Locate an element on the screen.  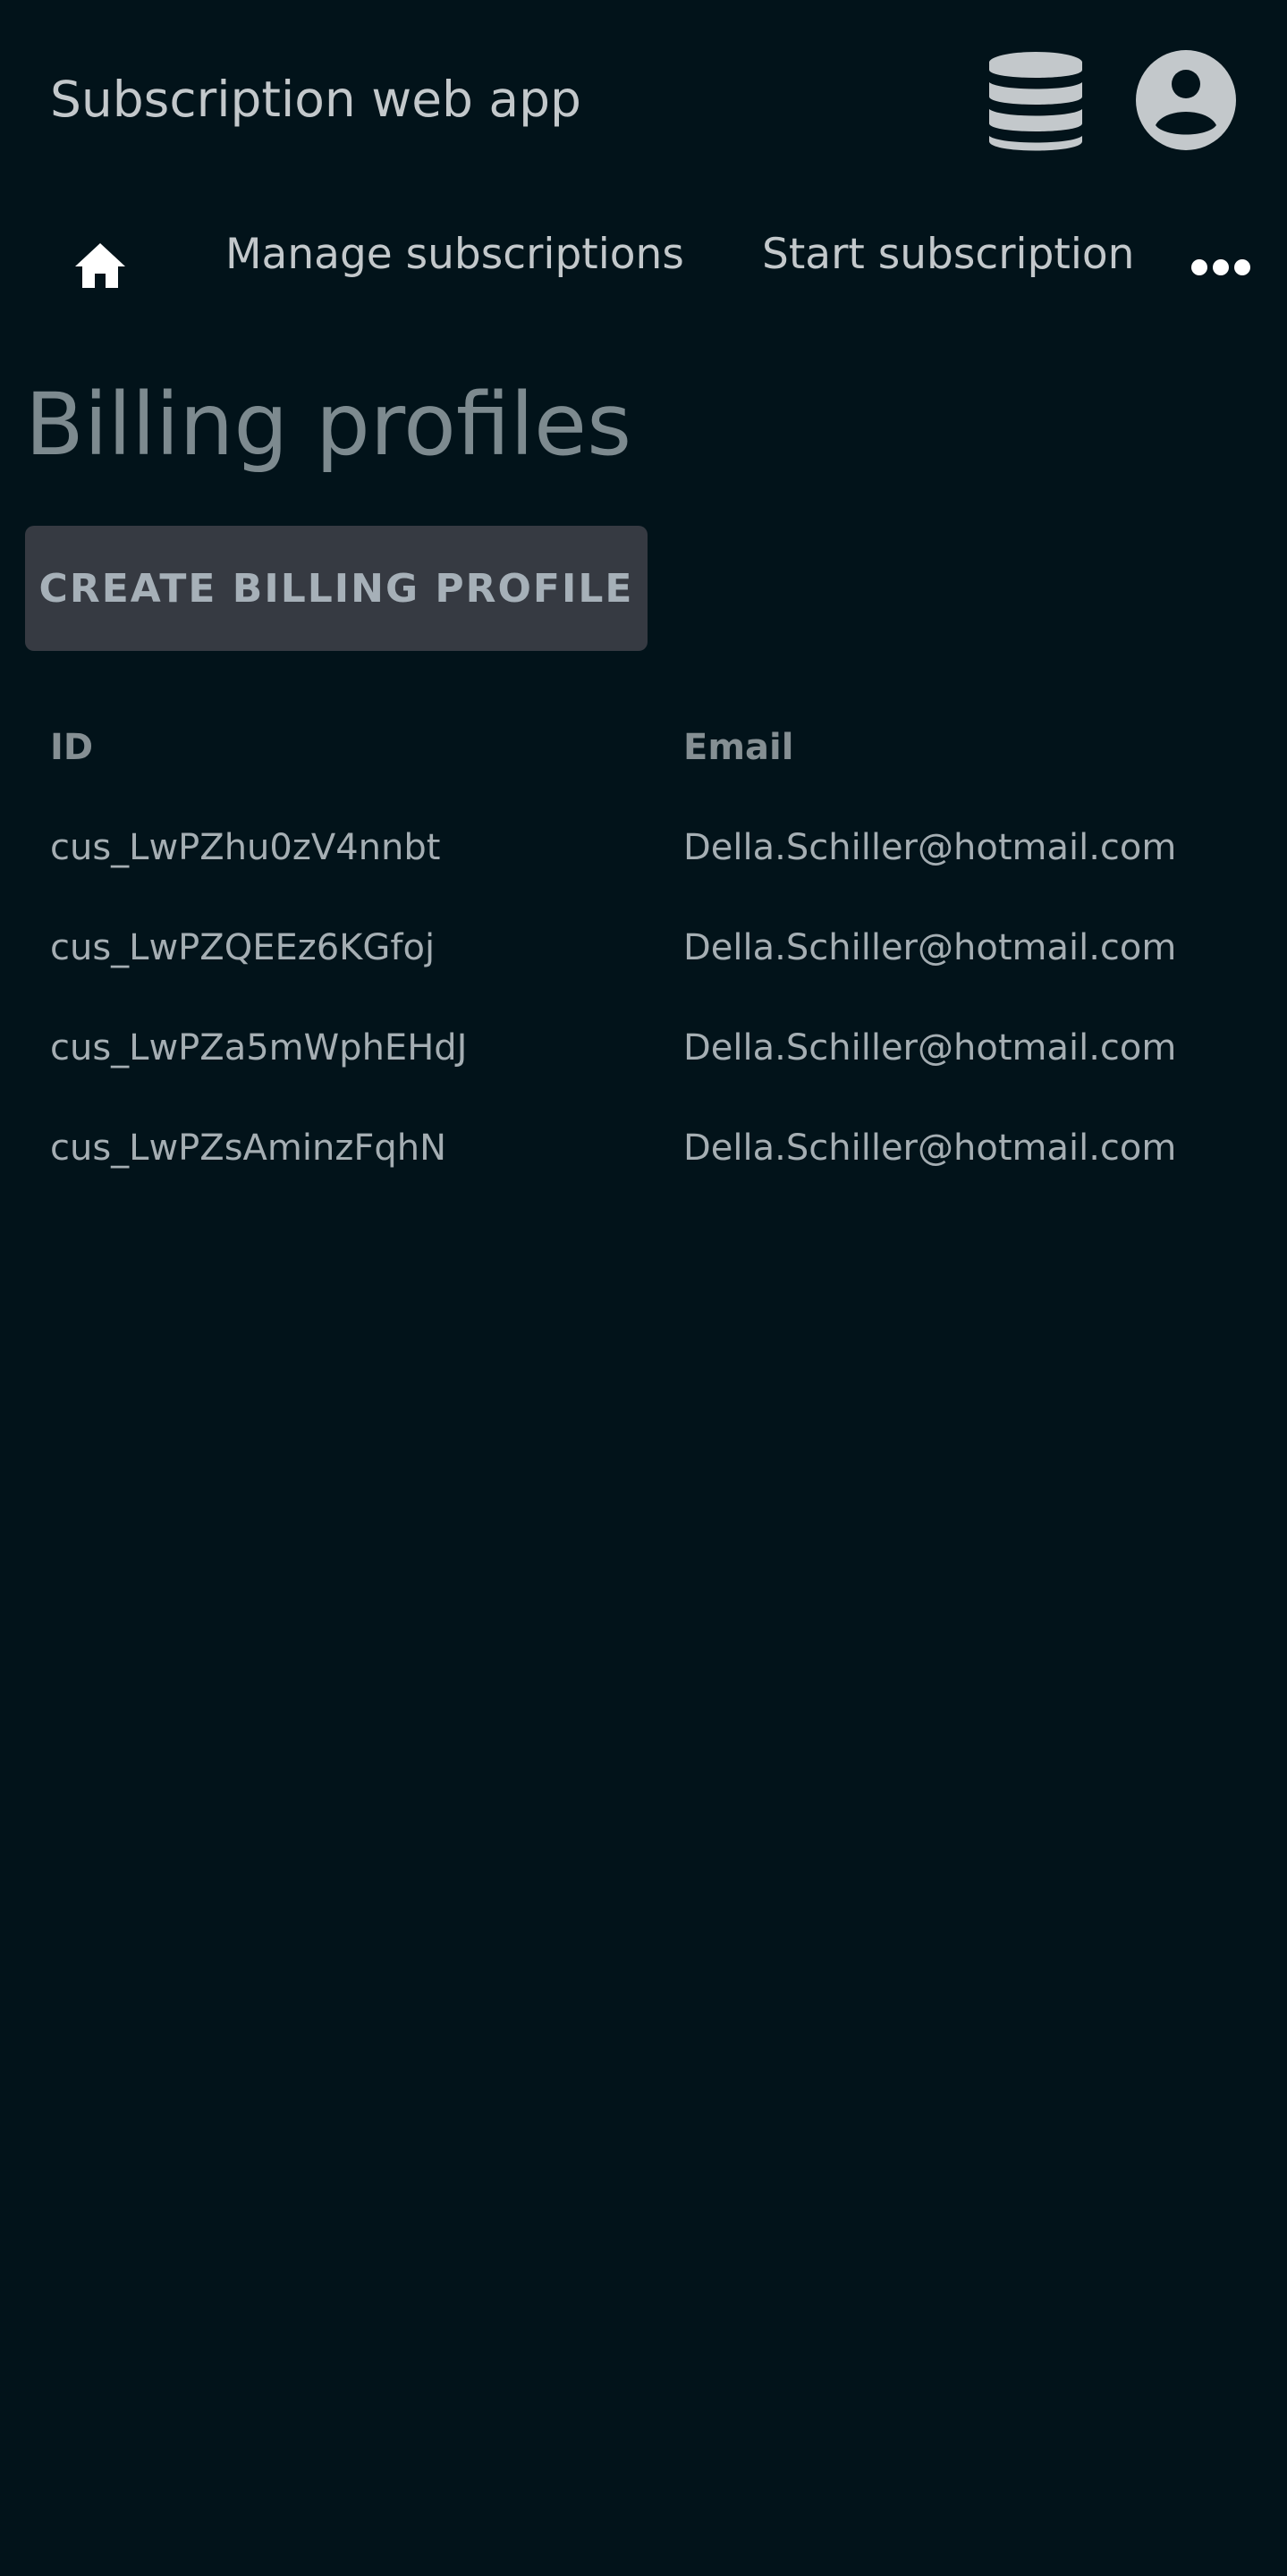
account-button is located at coordinates (1186, 100).